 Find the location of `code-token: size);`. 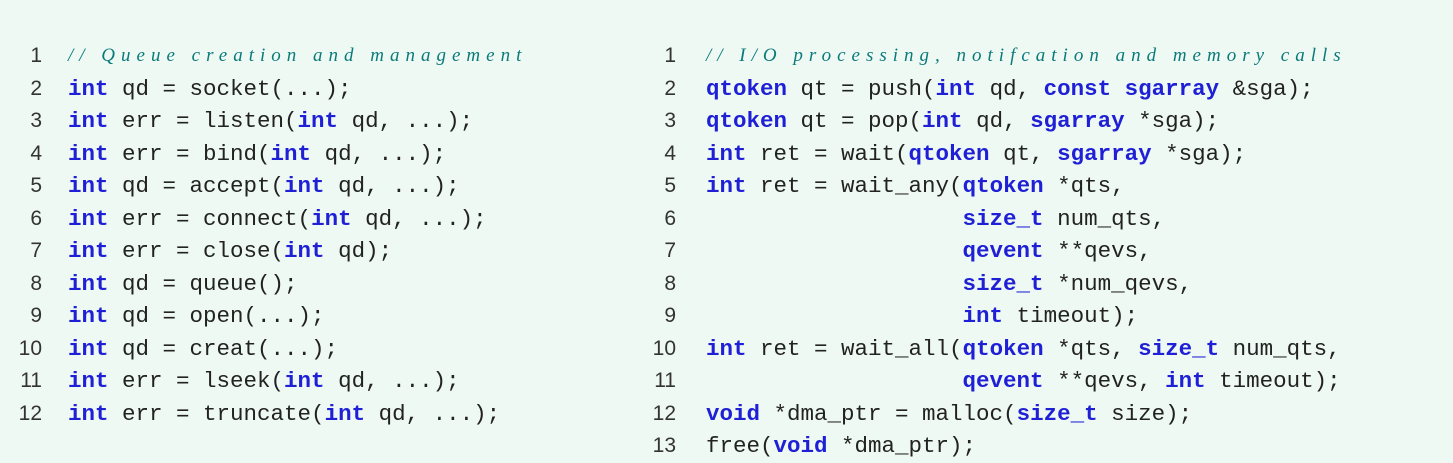

code-token: size); is located at coordinates (1145, 413).